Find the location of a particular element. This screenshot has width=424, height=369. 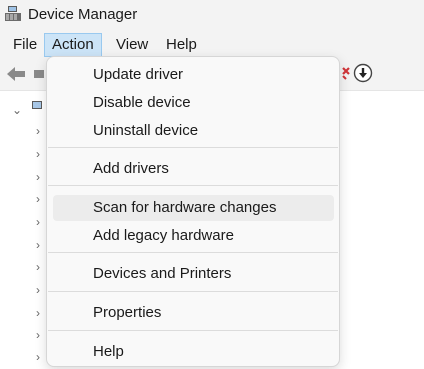

menu-item-properties: Properties is located at coordinates (193, 313).